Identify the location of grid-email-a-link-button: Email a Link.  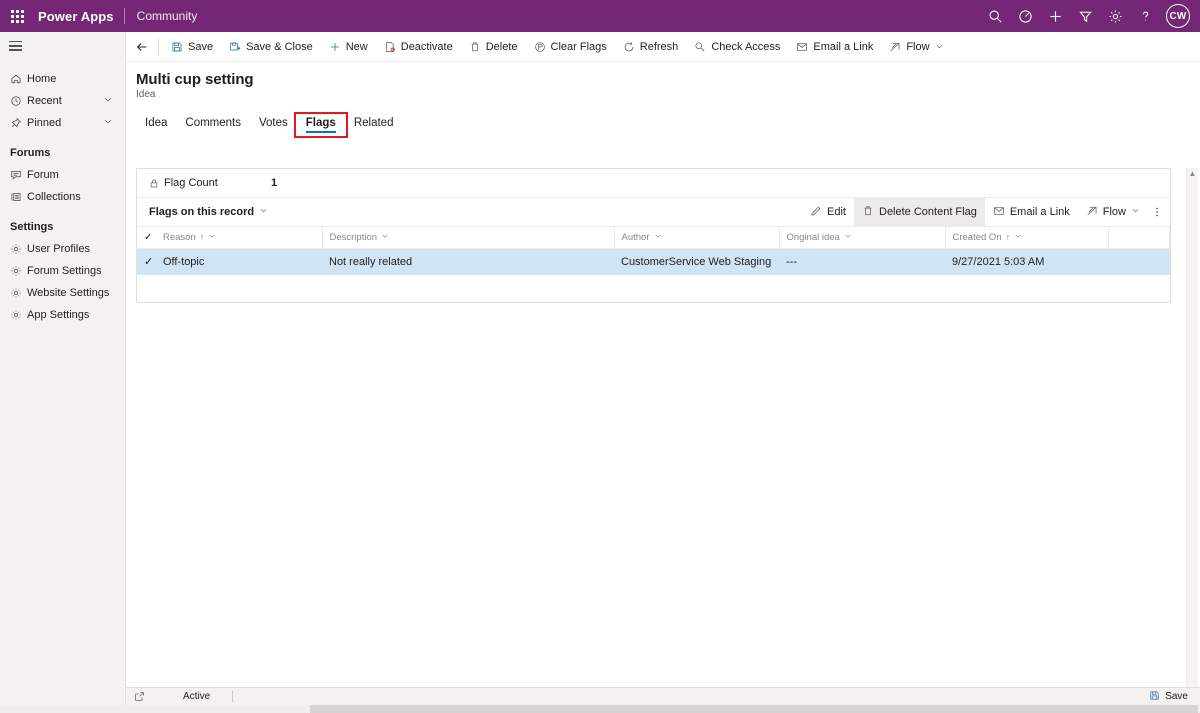
(1031, 212).